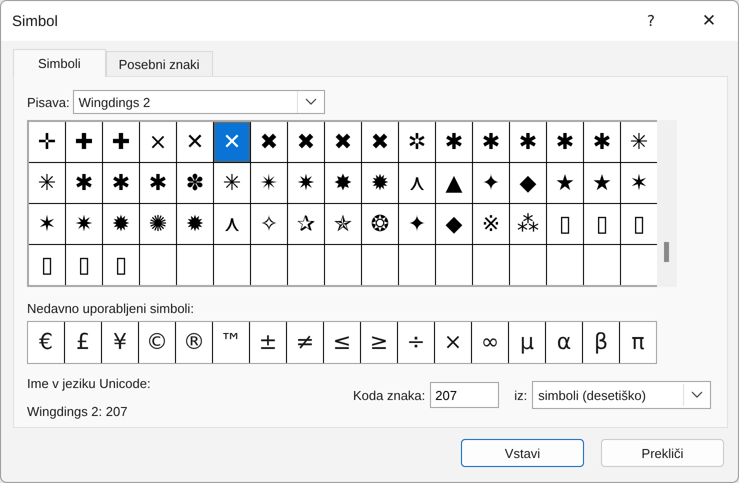 This screenshot has width=739, height=483. Describe the element at coordinates (48, 102) in the screenshot. I see `font-label: Pisava:` at that location.